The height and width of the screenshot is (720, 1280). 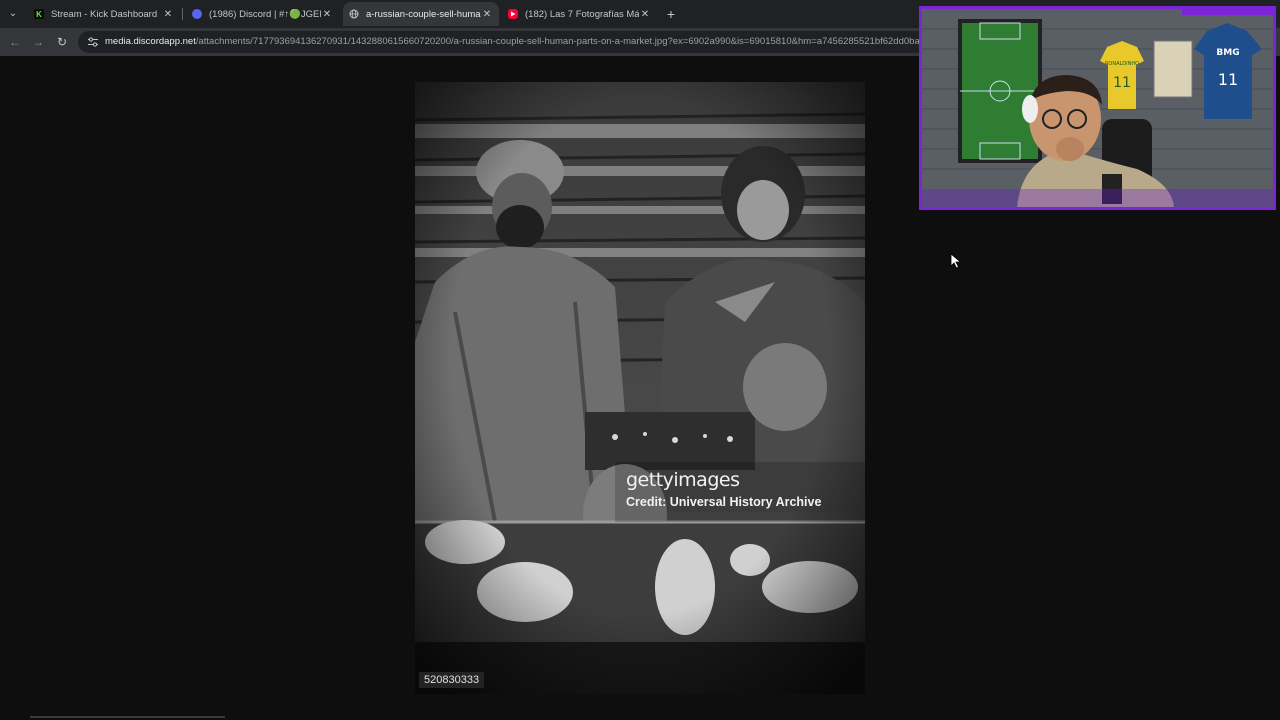 What do you see at coordinates (62, 42) in the screenshot?
I see `reload-icon: ↻` at bounding box center [62, 42].